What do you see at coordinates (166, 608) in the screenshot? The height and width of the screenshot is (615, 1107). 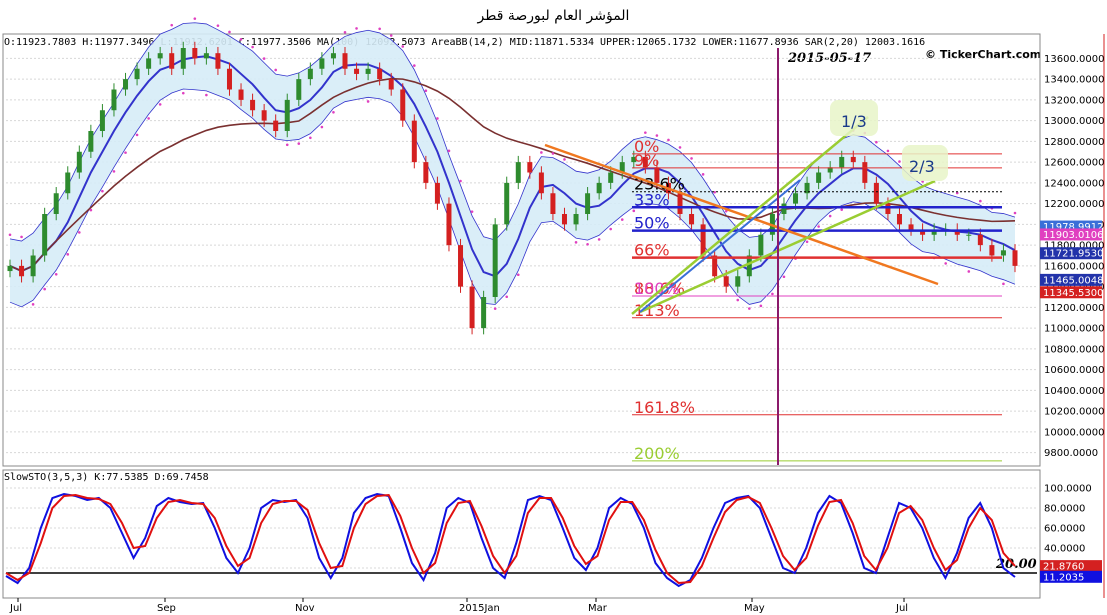 I see `x-tick-label: Sep` at bounding box center [166, 608].